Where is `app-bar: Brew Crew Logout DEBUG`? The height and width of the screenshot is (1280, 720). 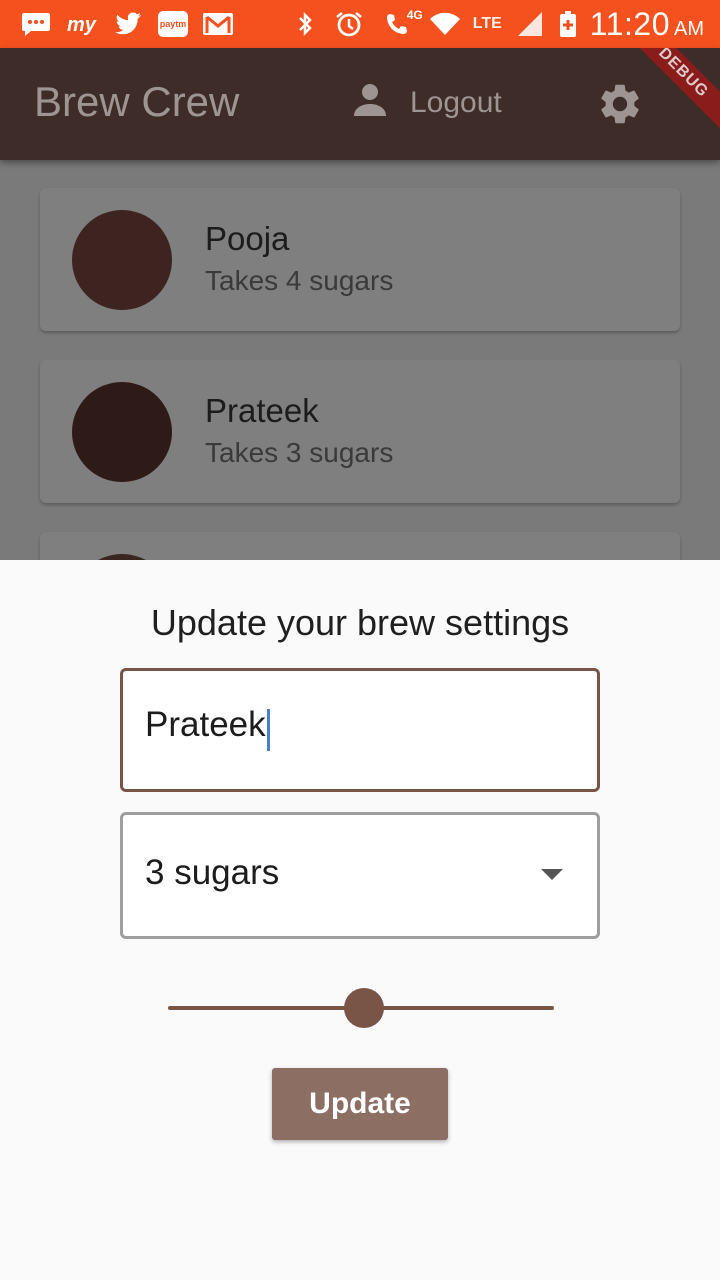 app-bar: Brew Crew Logout DEBUG is located at coordinates (360, 104).